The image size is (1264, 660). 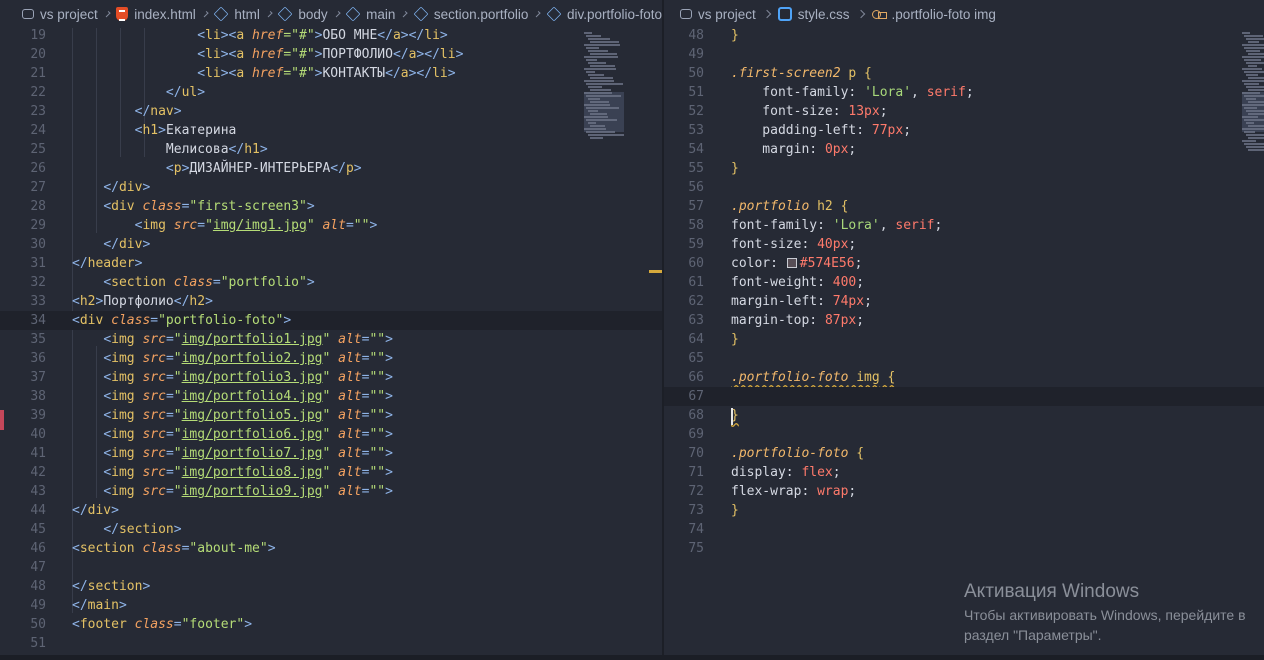 What do you see at coordinates (302, 14) in the screenshot?
I see `breadcrumb-item: body` at bounding box center [302, 14].